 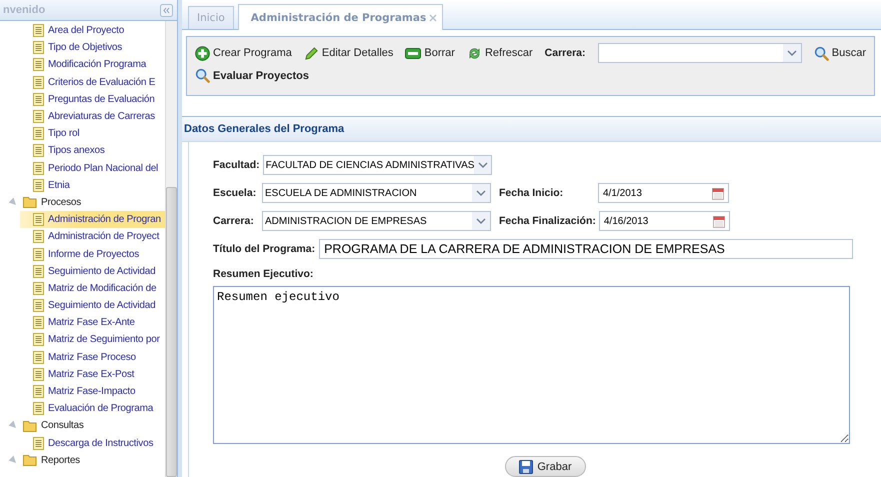 I want to click on toolbar-button: Refrescar, so click(x=499, y=53).